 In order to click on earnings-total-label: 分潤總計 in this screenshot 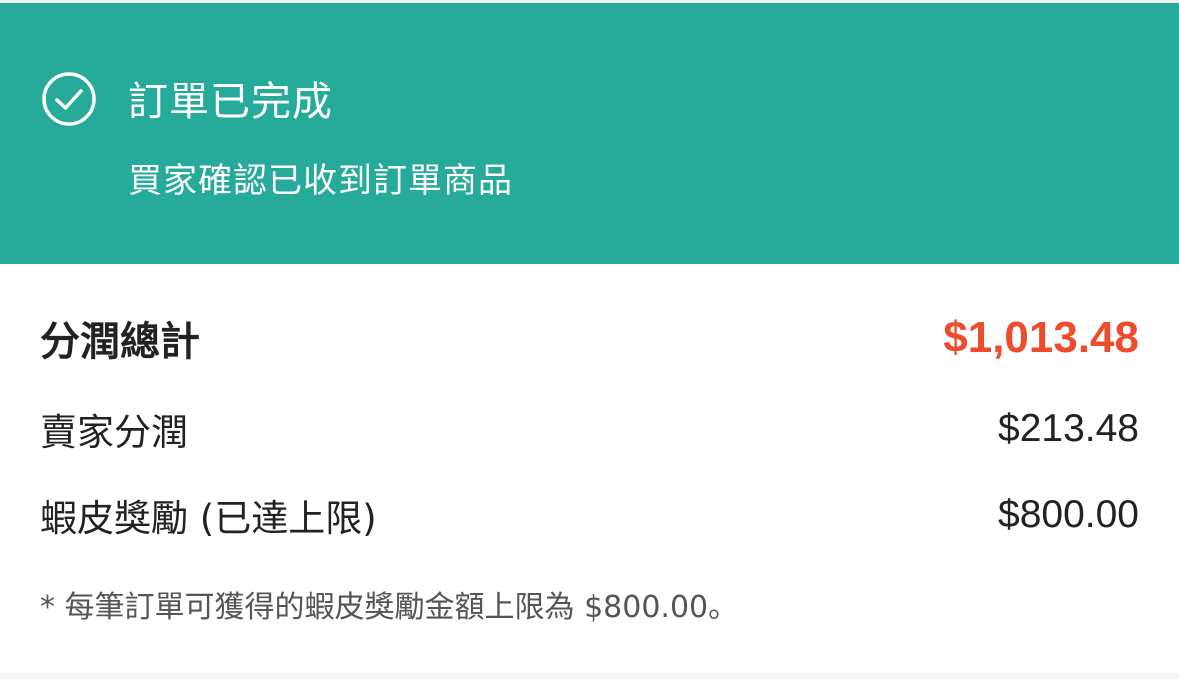, I will do `click(120, 342)`.